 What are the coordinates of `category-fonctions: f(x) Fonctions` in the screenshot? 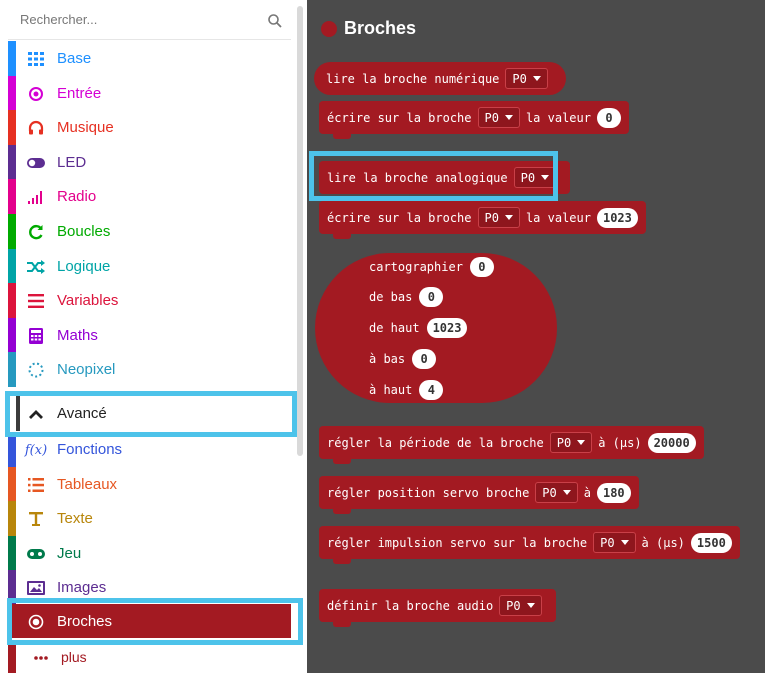 It's located at (149, 449).